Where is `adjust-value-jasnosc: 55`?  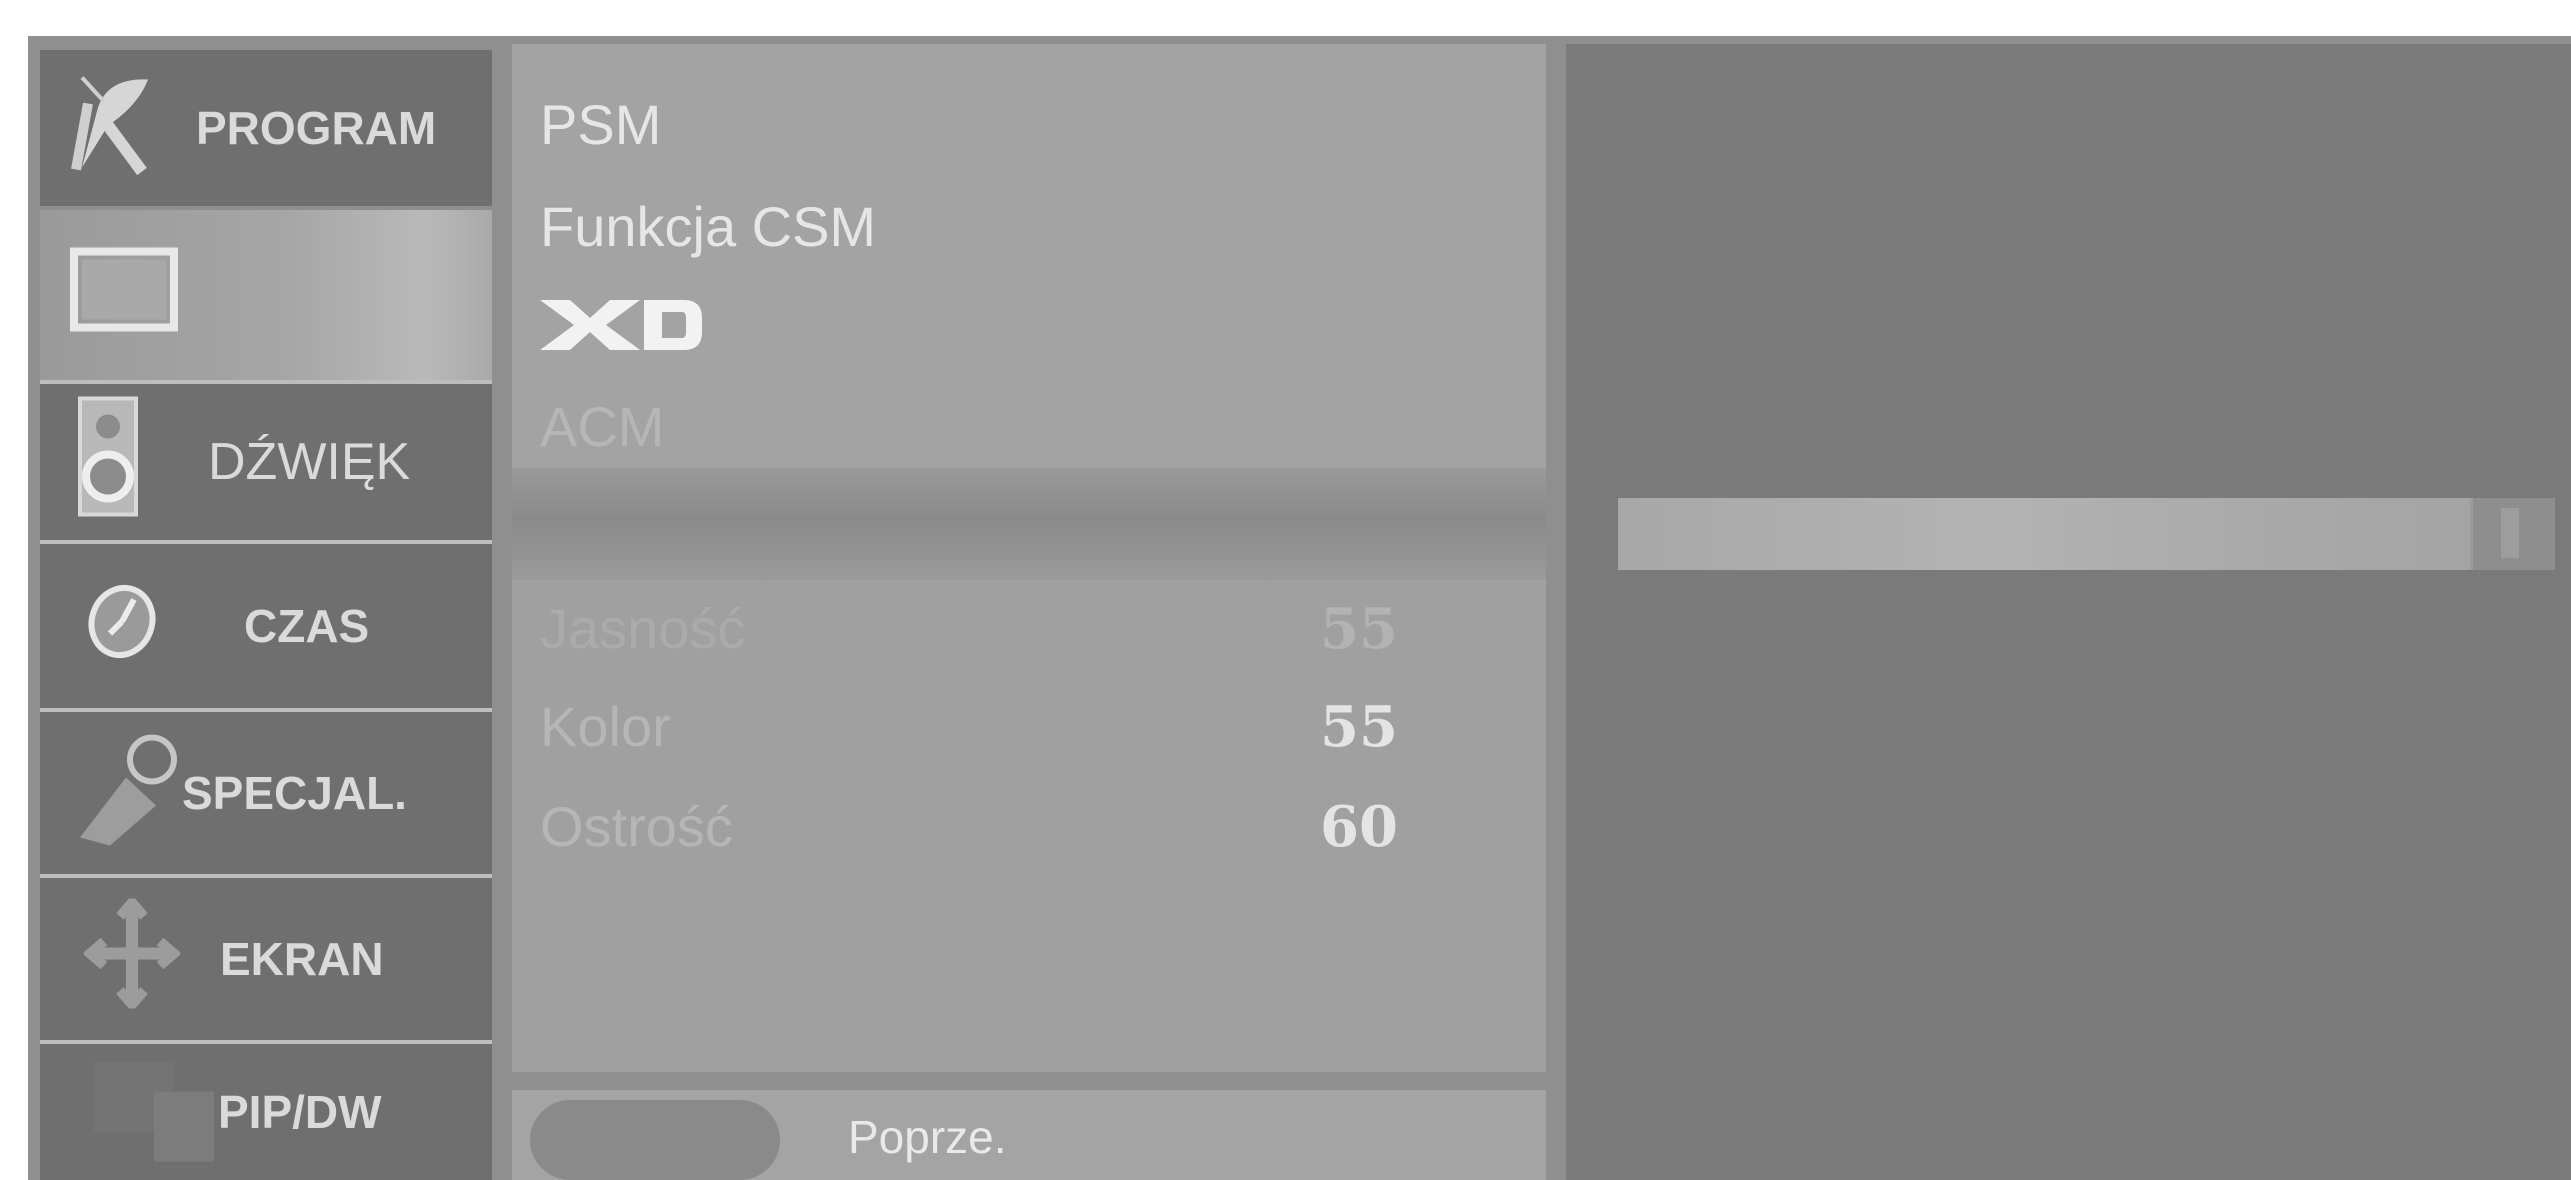
adjust-value-jasnosc: 55 is located at coordinates (1359, 629).